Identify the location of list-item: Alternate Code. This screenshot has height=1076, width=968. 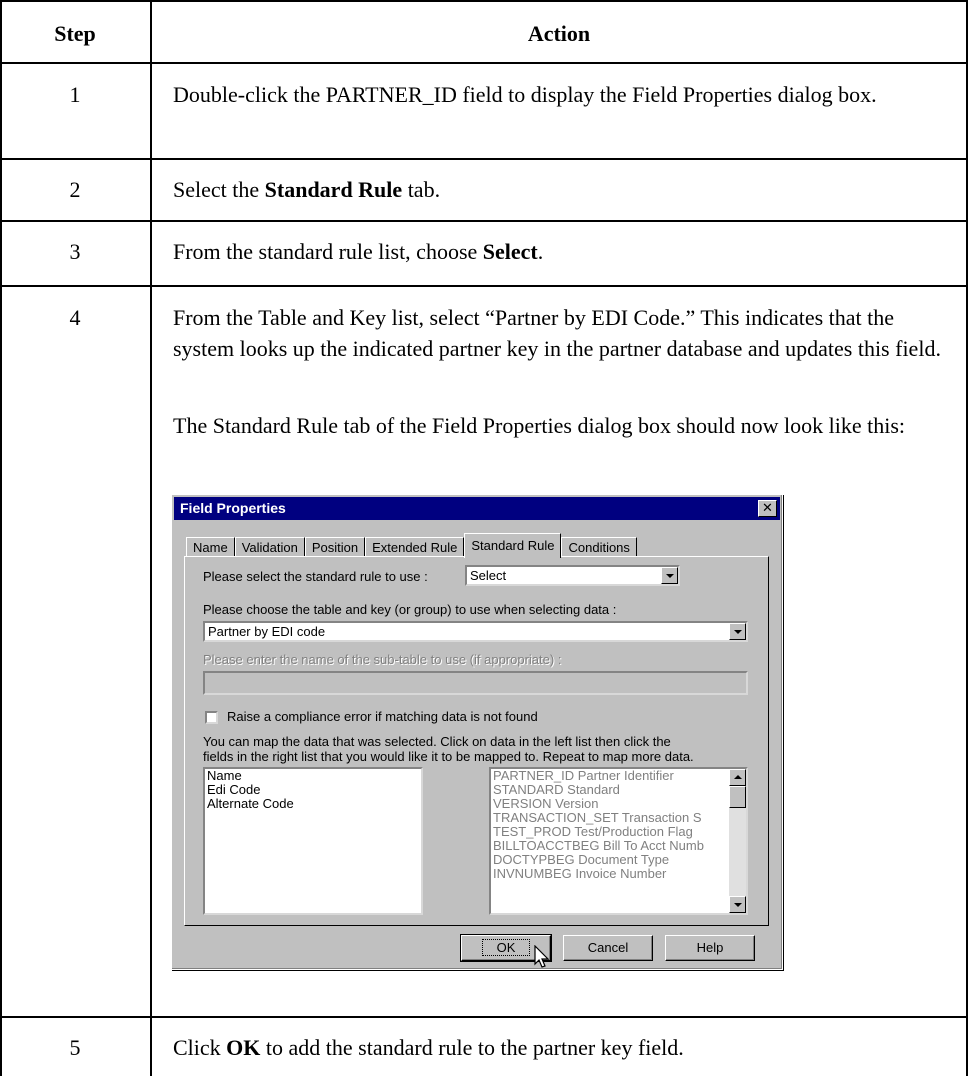
(313, 804).